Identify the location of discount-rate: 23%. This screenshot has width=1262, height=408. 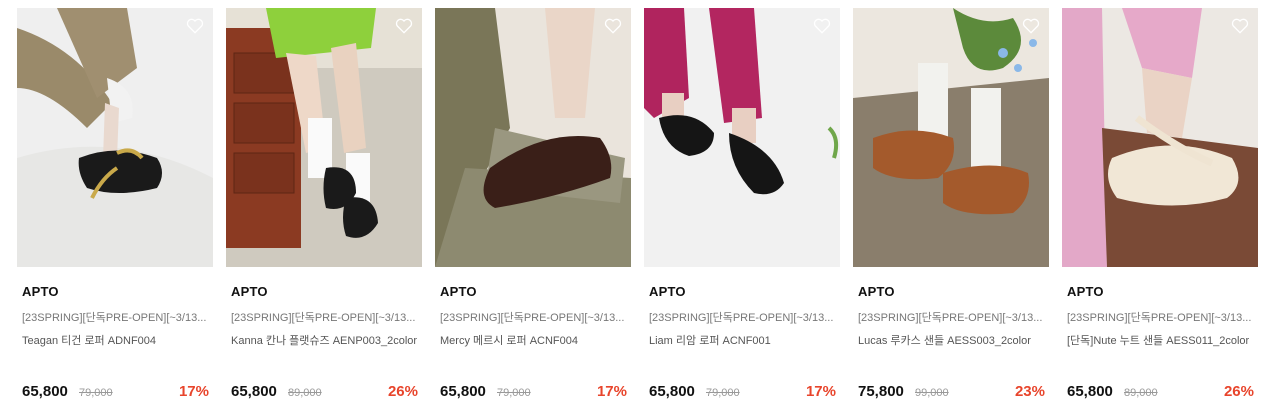
(1029, 391).